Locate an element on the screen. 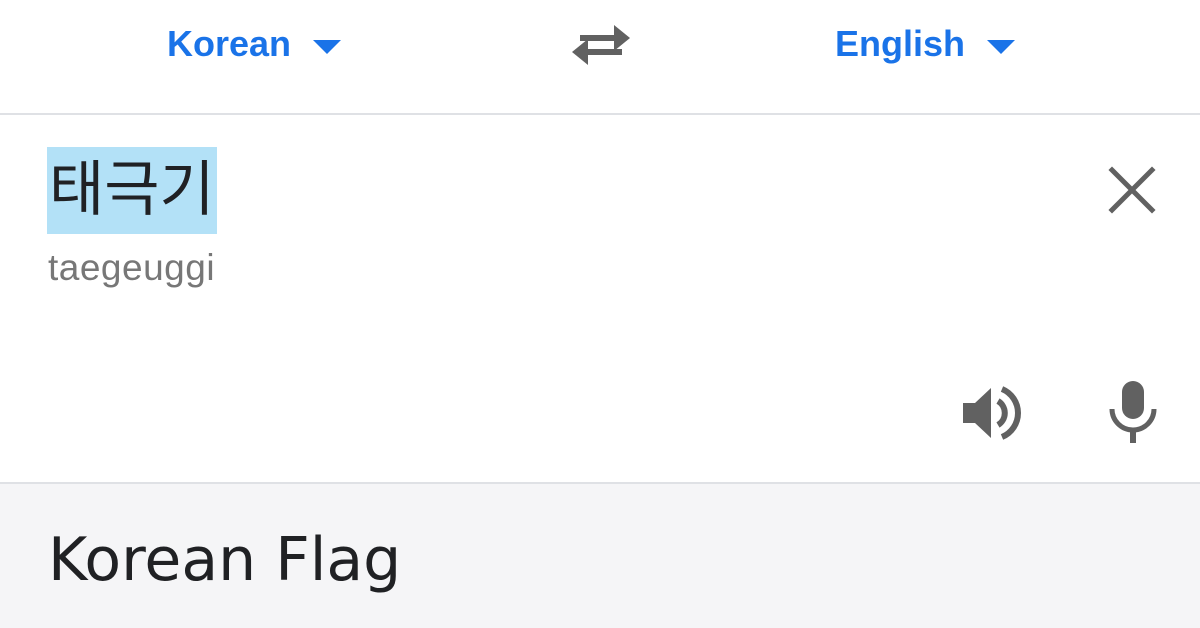 The width and height of the screenshot is (1200, 628). clear-input-button is located at coordinates (1132, 190).